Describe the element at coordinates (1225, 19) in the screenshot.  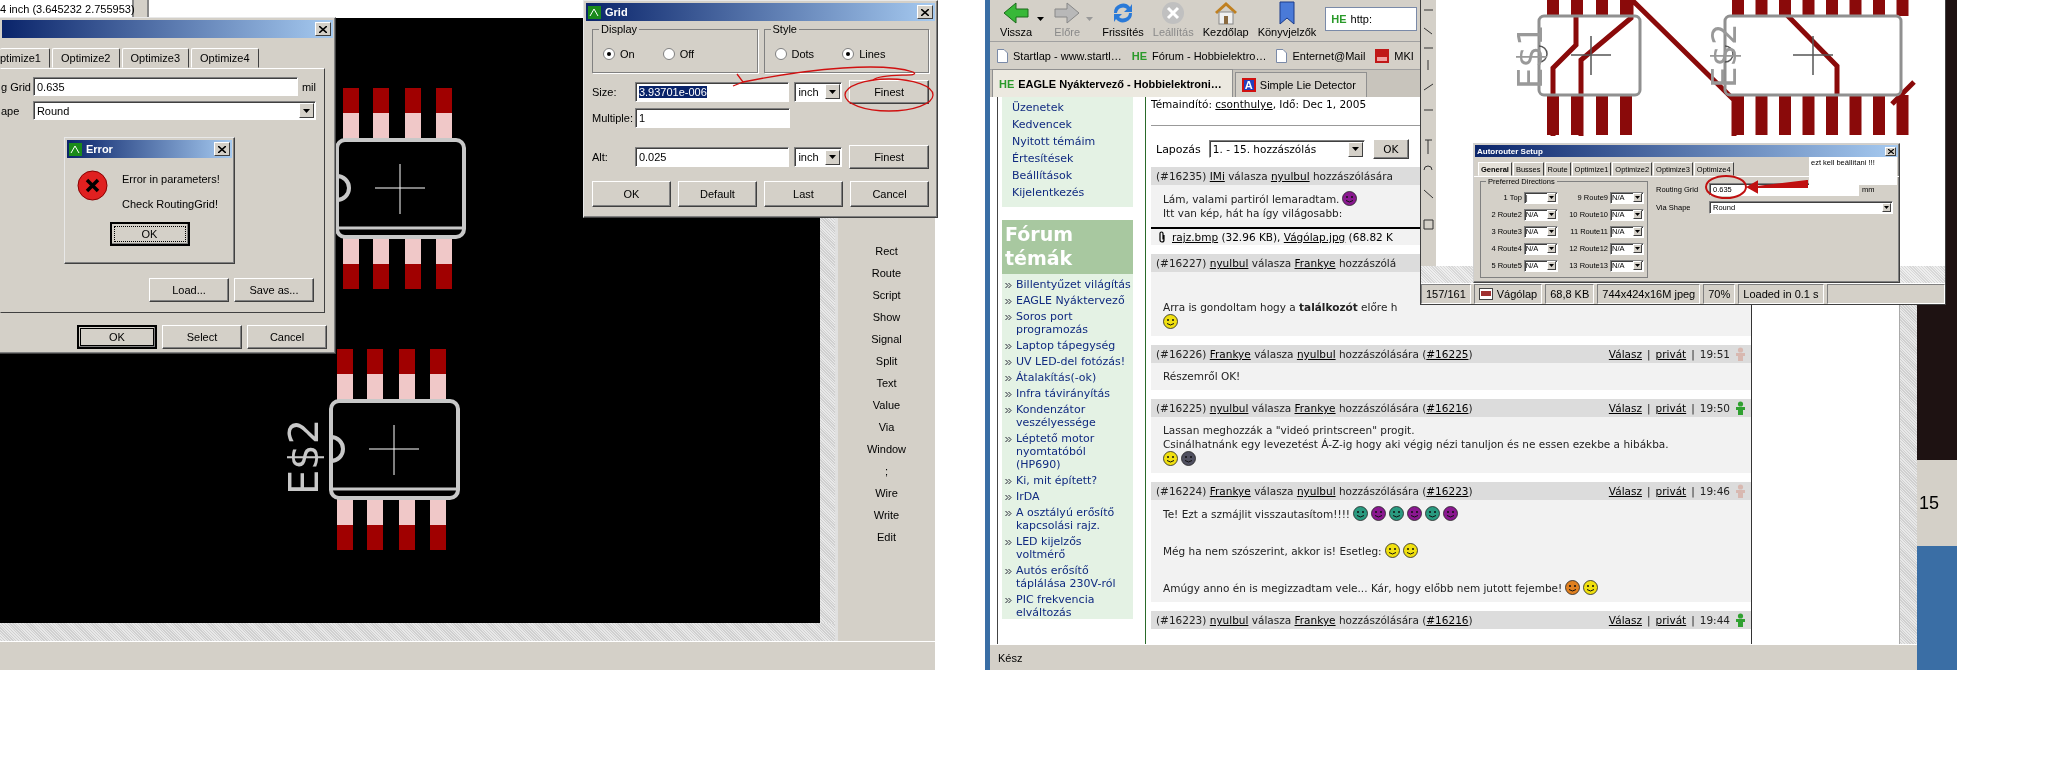
I see `toolbar-button: Kezdőlap` at that location.